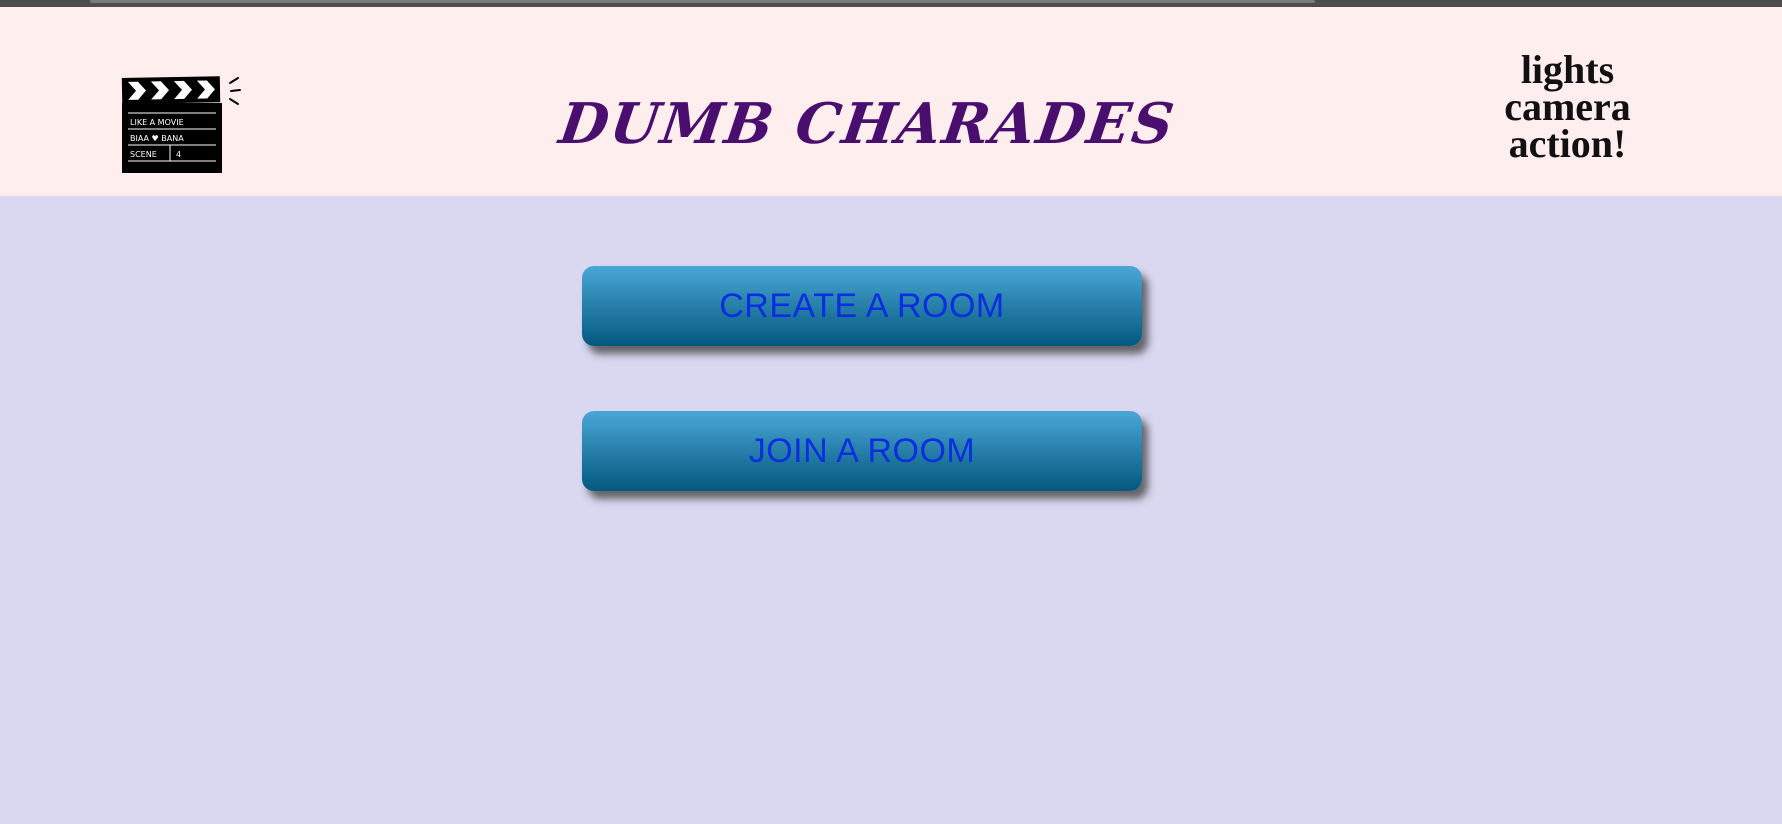 This screenshot has height=824, width=1782. What do you see at coordinates (867, 124) in the screenshot?
I see `page-title: DUMB CHARADES` at bounding box center [867, 124].